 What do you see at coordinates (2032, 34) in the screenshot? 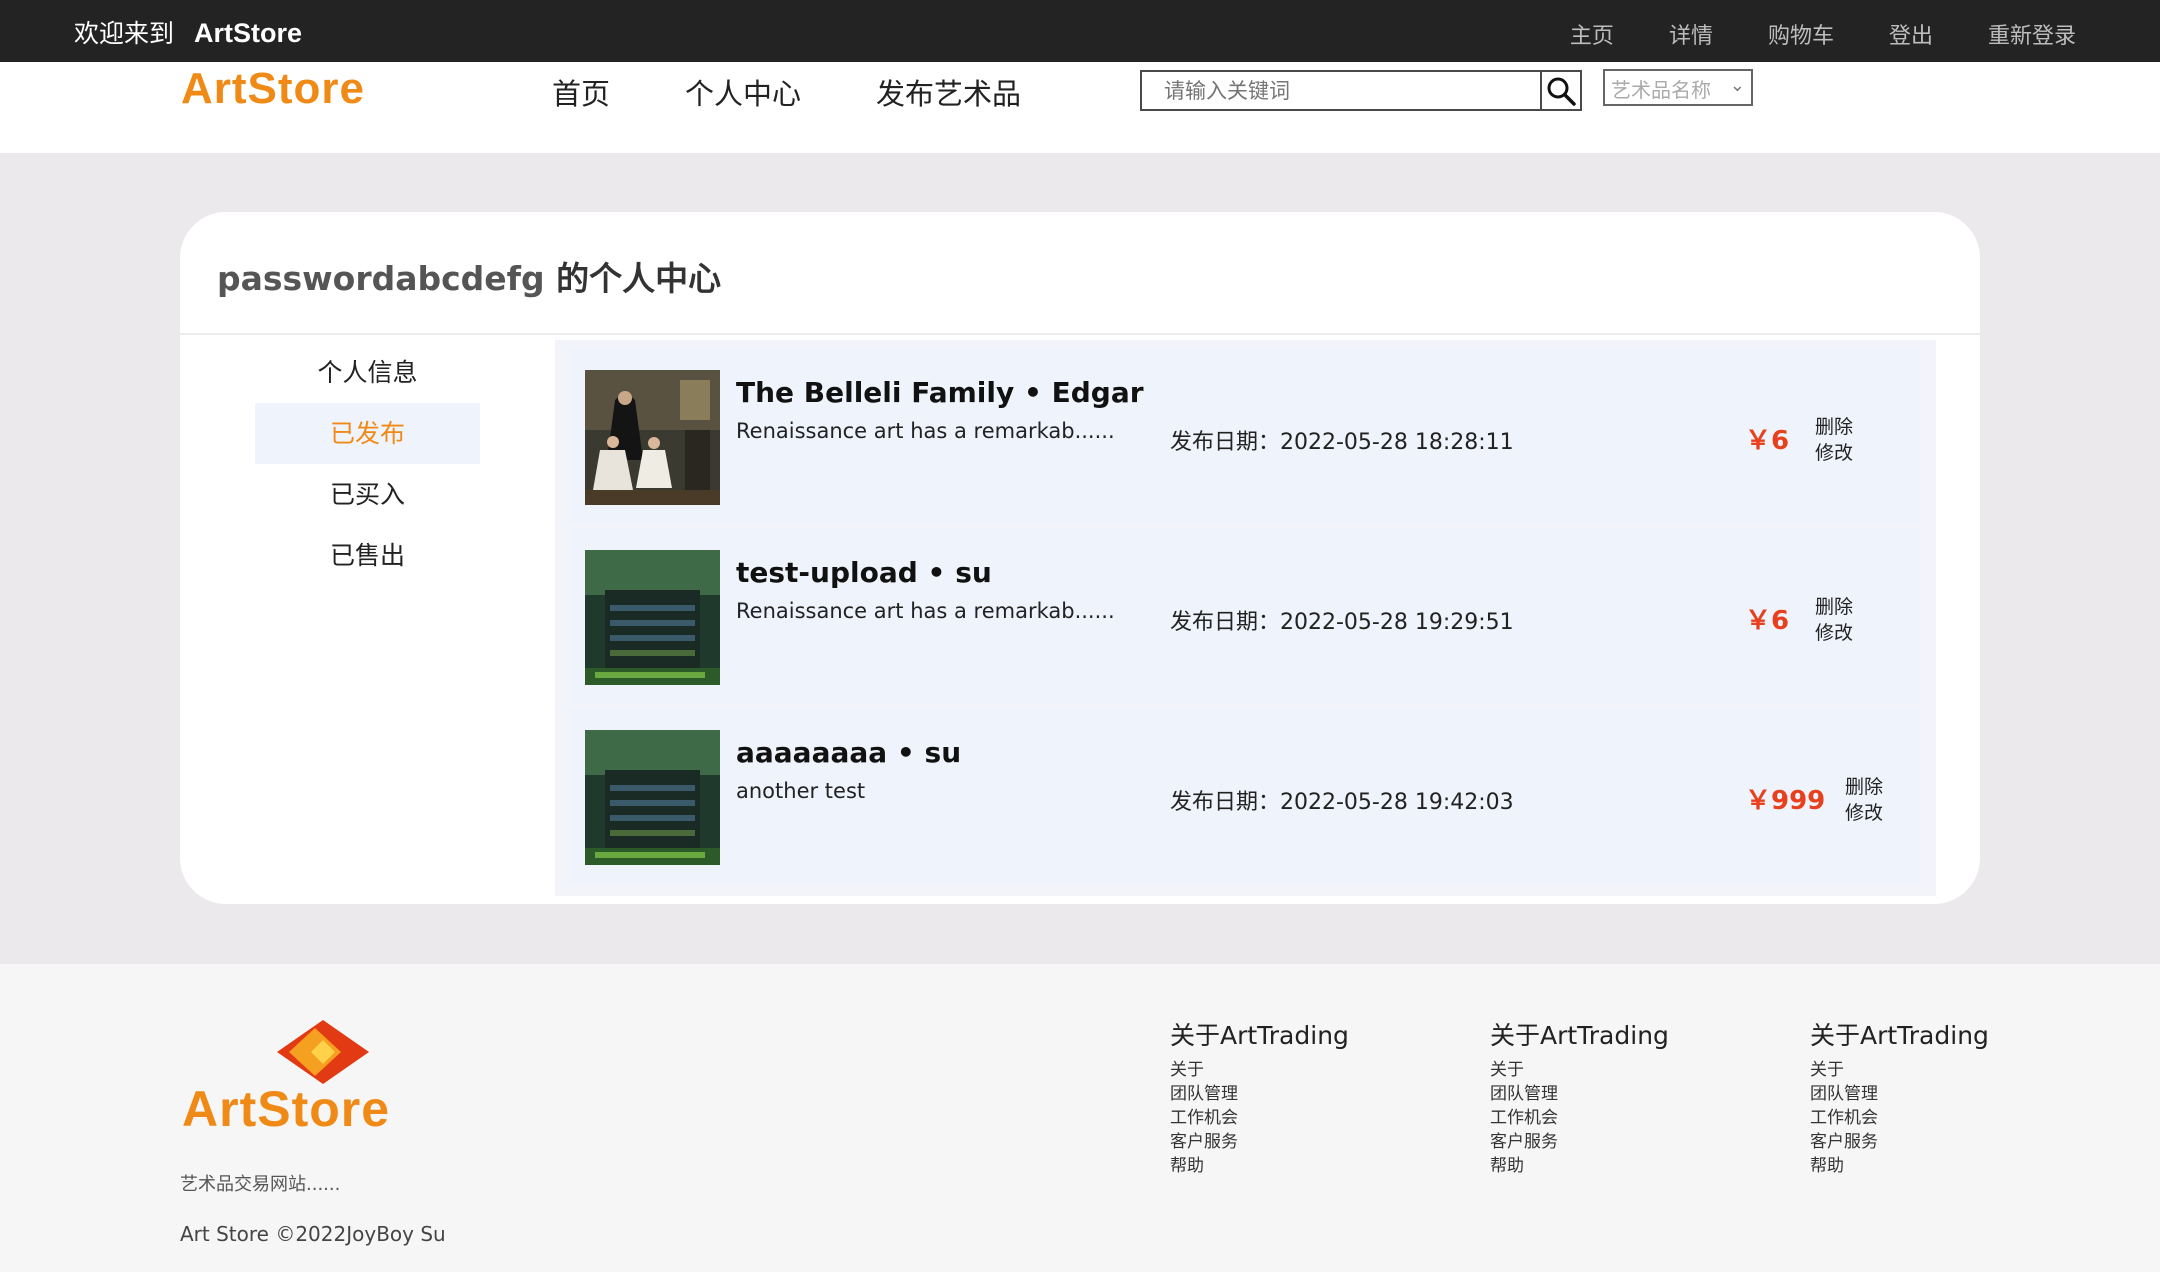
I see `topbar-link-relogin: 重新登录` at bounding box center [2032, 34].